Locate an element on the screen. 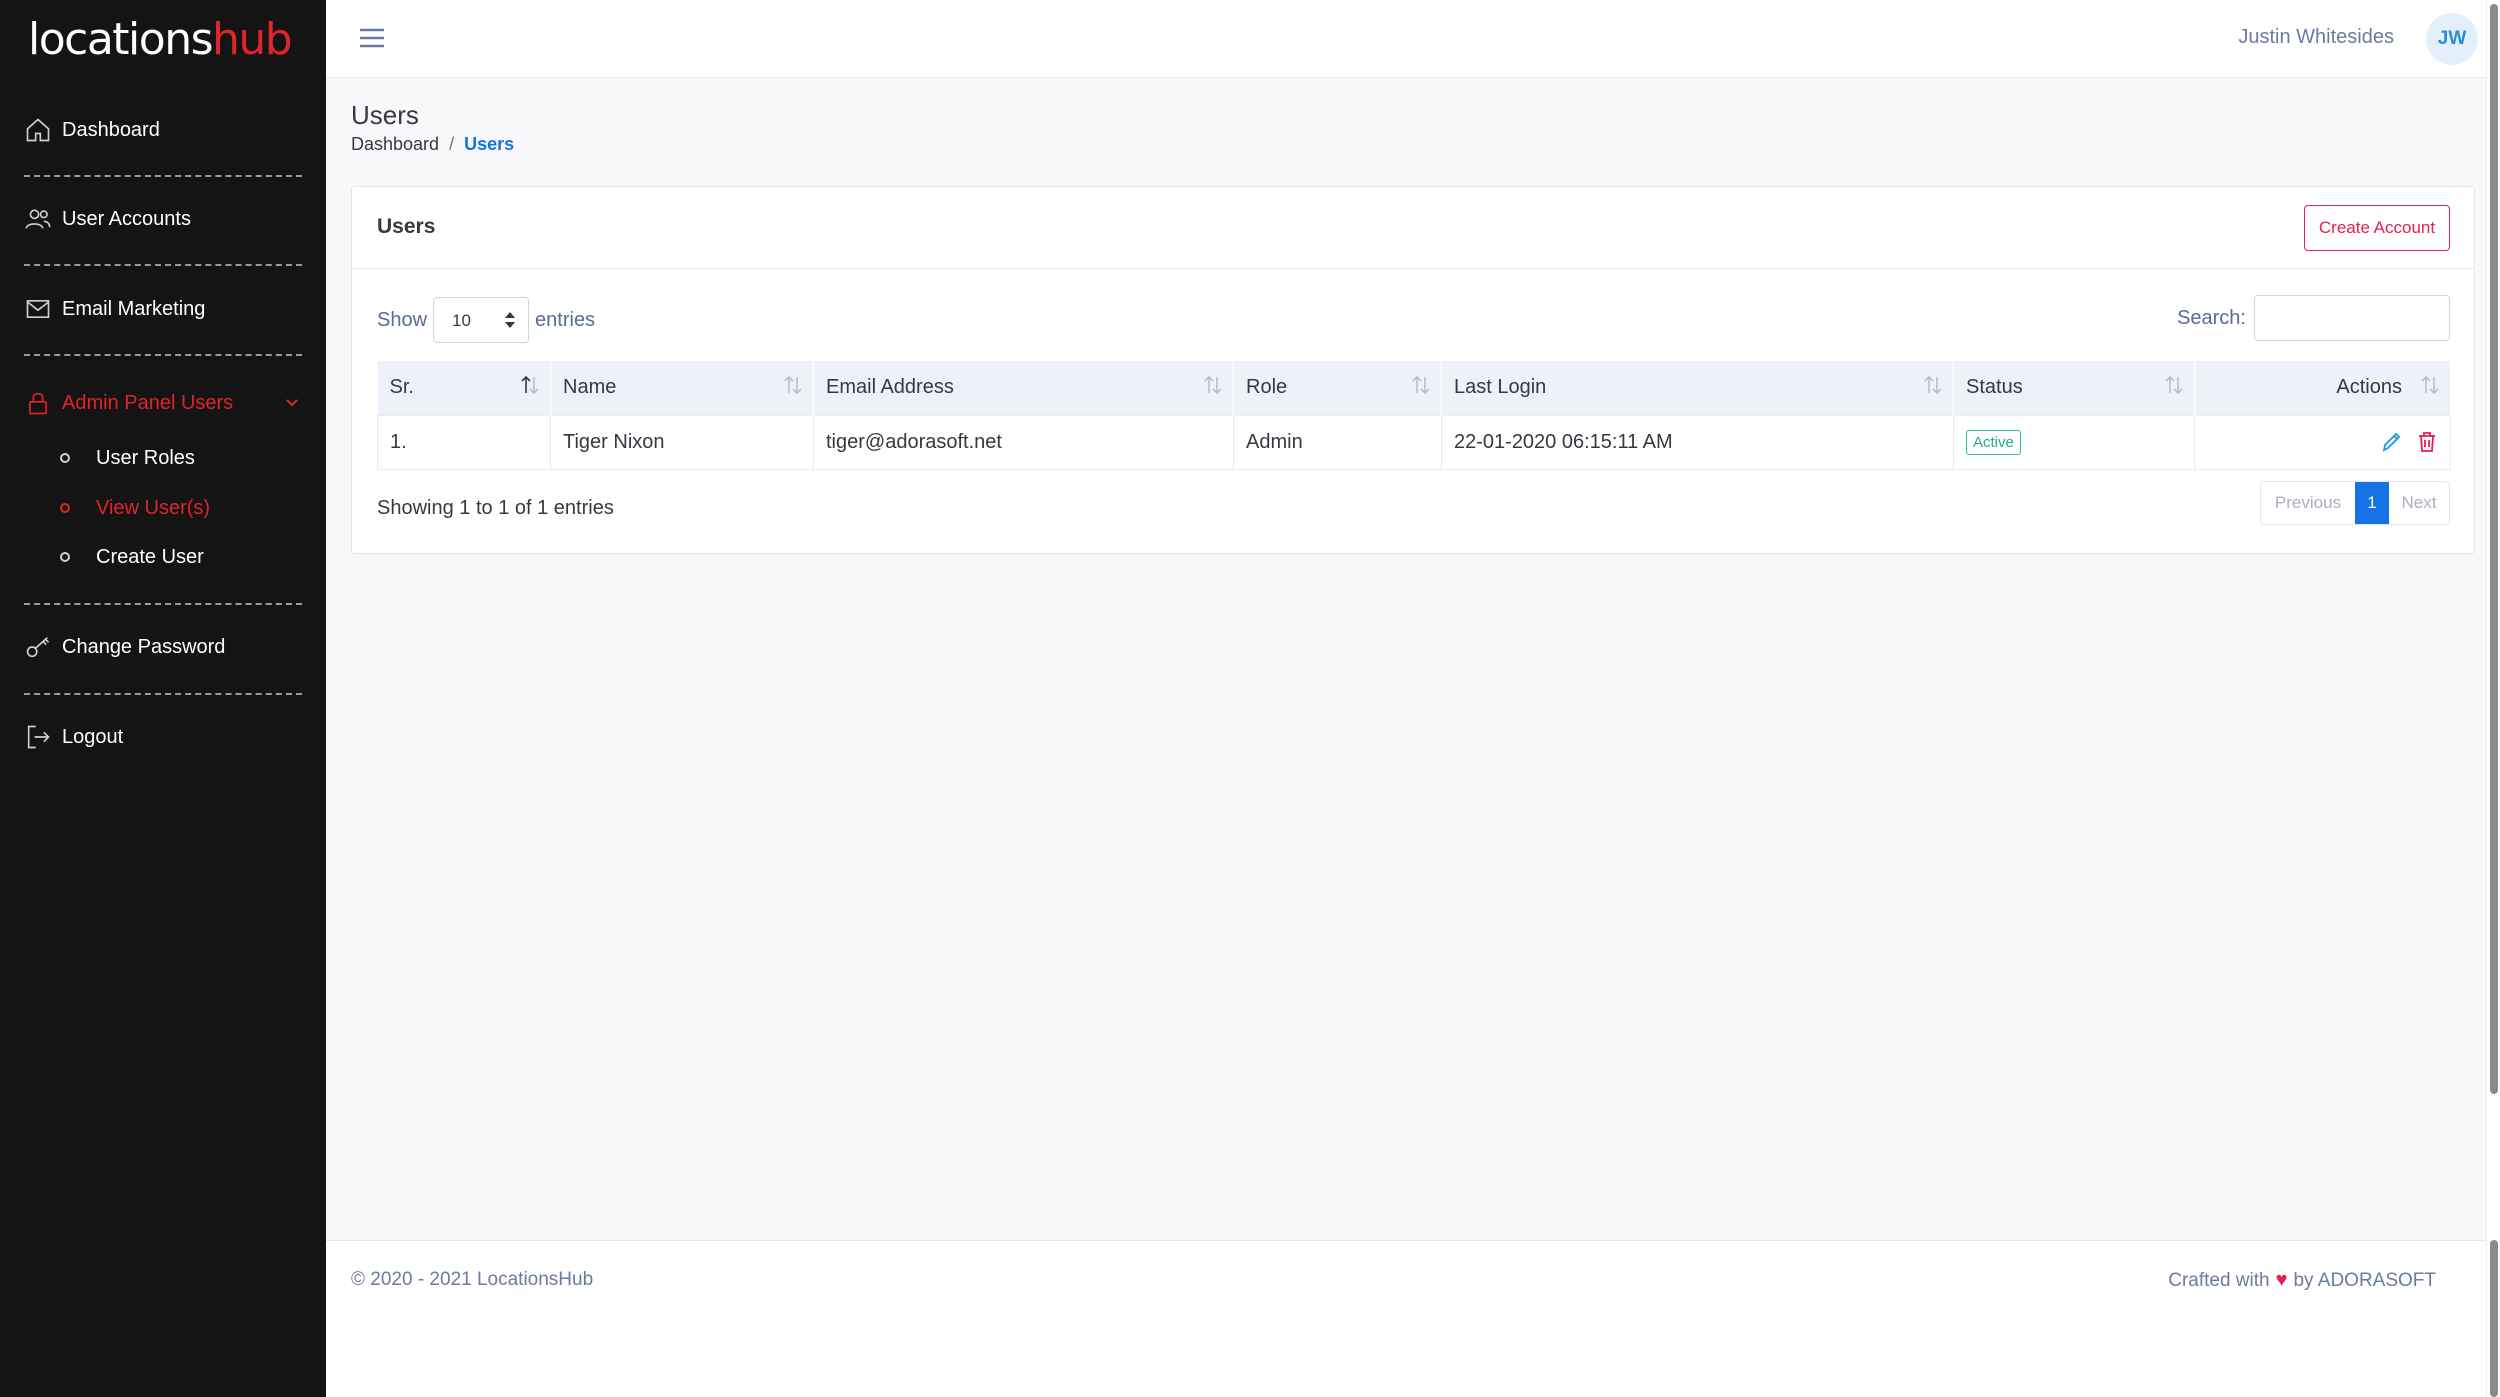  page-length-value: 10 is located at coordinates (461, 320).